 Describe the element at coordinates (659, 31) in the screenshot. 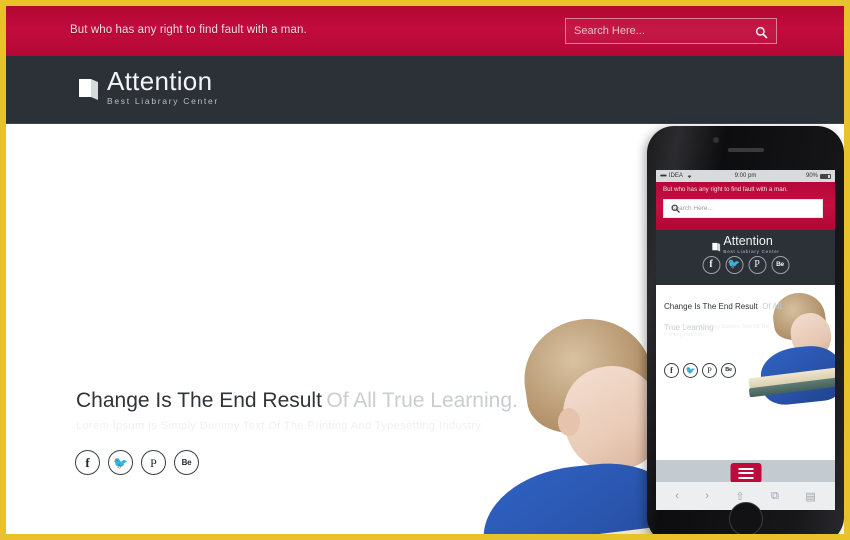

I see `search-input` at that location.